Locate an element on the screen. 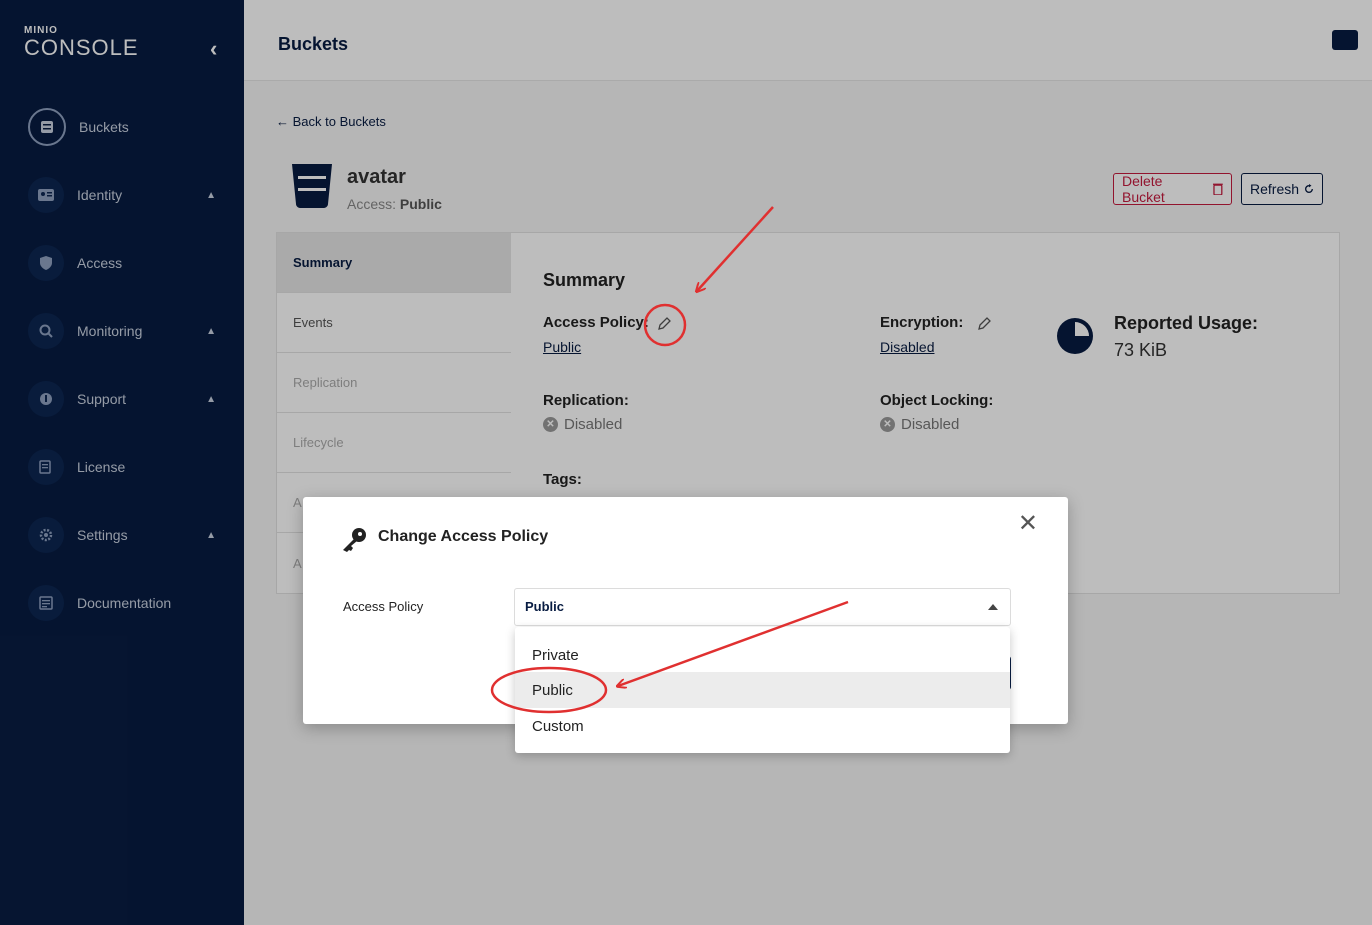 This screenshot has height=925, width=1372. close-icon: ✕ is located at coordinates (1028, 523).